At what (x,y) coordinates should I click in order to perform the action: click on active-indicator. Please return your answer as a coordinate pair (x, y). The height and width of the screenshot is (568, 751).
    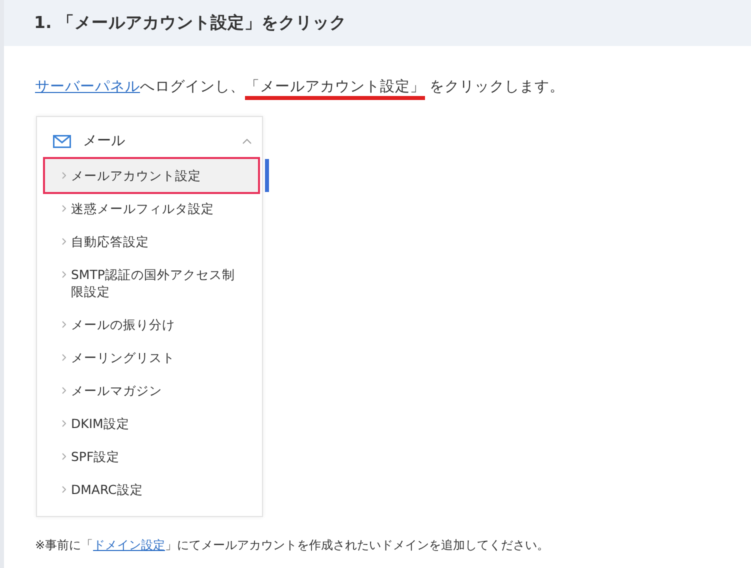
    Looking at the image, I should click on (267, 175).